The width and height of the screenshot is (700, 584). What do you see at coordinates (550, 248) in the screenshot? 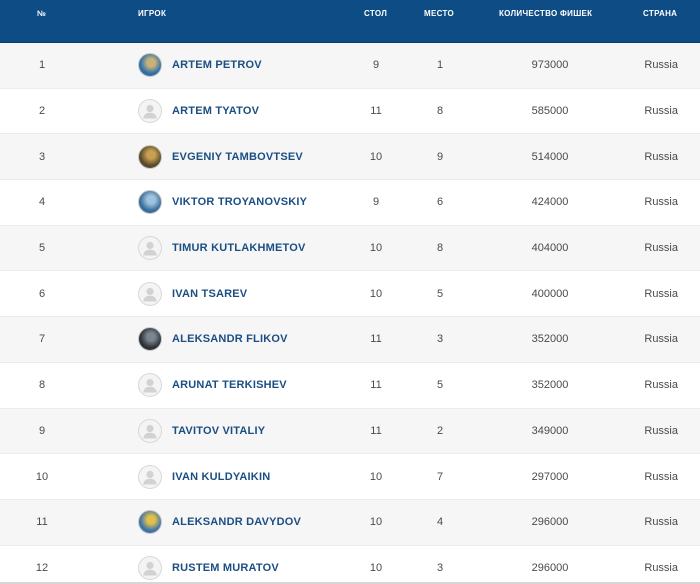
I see `chip-count: 404000` at bounding box center [550, 248].